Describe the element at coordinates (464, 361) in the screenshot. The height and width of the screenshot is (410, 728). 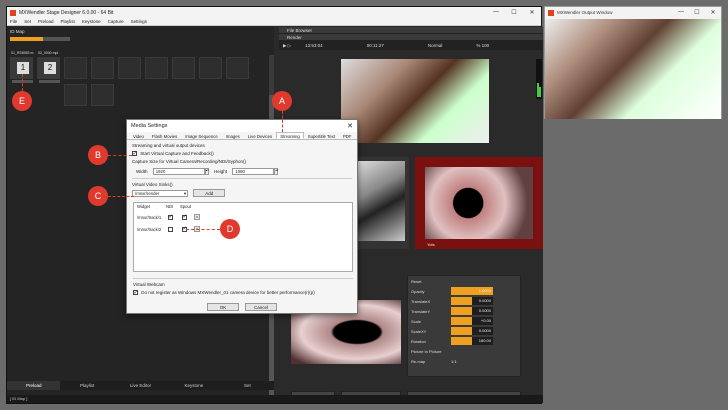
I see `prop-row: Re-map 1:1` at that location.